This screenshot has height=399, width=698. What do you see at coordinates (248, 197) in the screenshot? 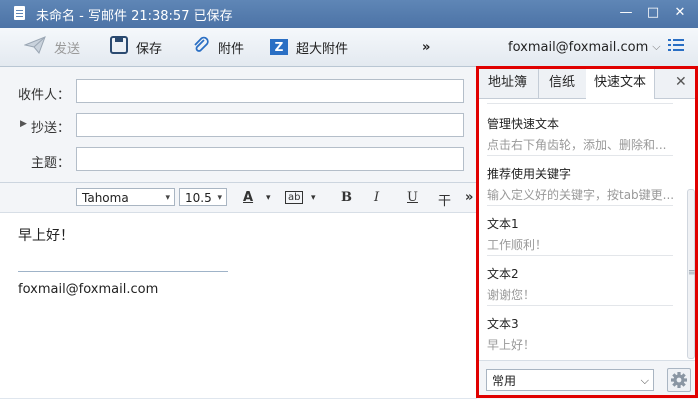
I see `font-color-button: A` at bounding box center [248, 197].